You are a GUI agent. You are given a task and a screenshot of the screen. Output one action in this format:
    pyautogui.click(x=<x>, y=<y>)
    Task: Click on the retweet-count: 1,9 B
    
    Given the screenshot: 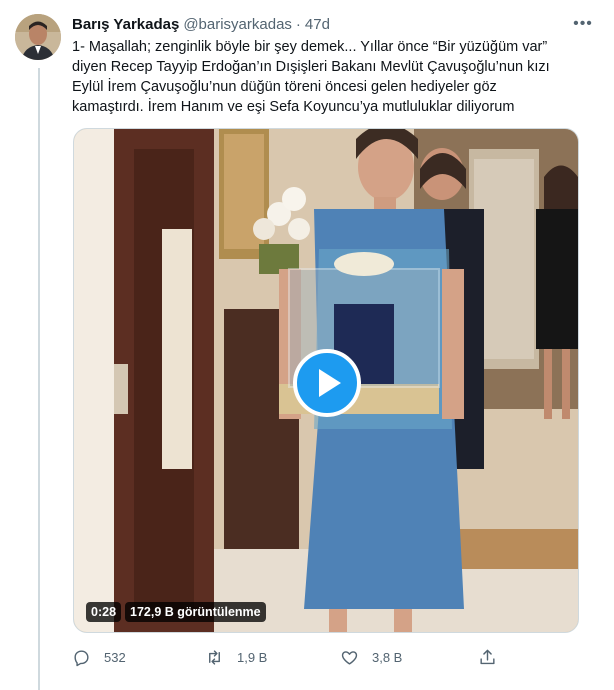 What is the action you would take?
    pyautogui.click(x=252, y=657)
    